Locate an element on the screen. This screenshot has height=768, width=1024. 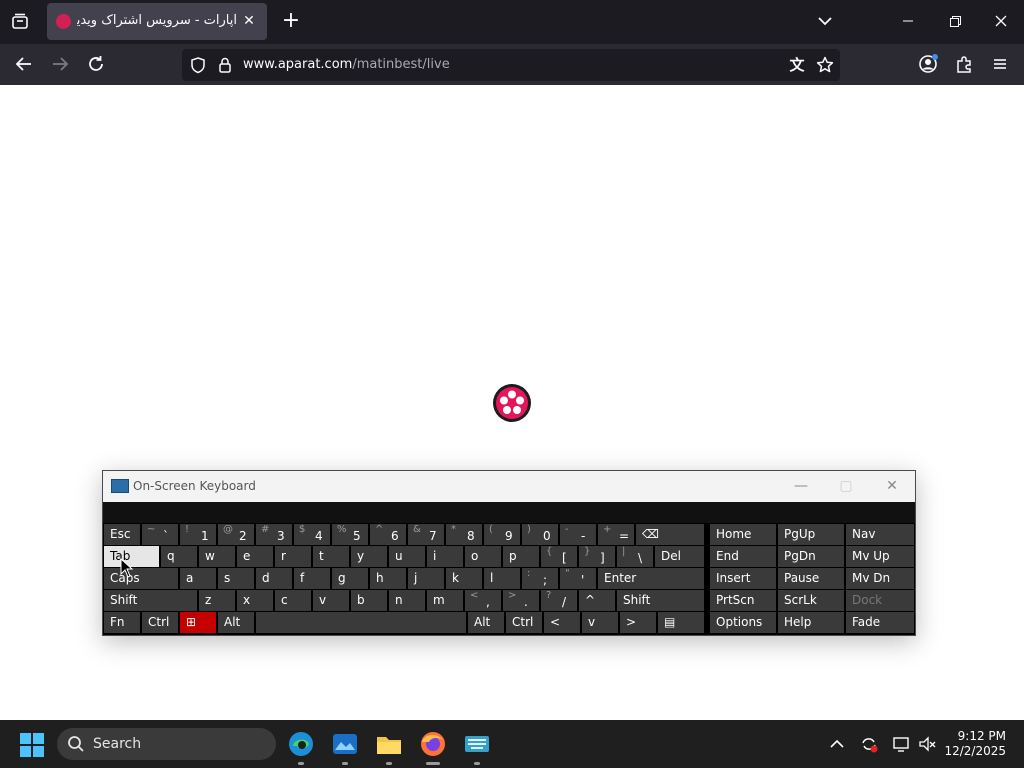
key-p: p is located at coordinates (521, 556).